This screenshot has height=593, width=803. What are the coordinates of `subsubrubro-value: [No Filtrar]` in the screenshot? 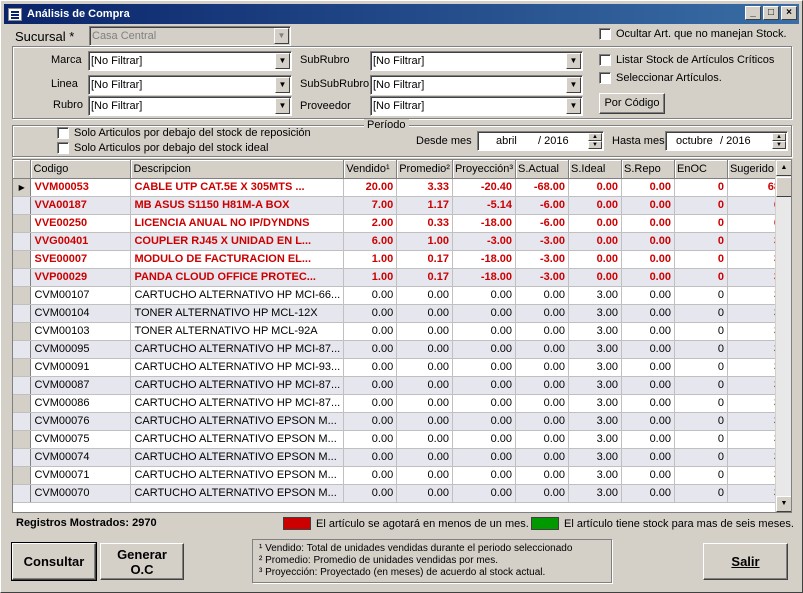 It's located at (399, 85).